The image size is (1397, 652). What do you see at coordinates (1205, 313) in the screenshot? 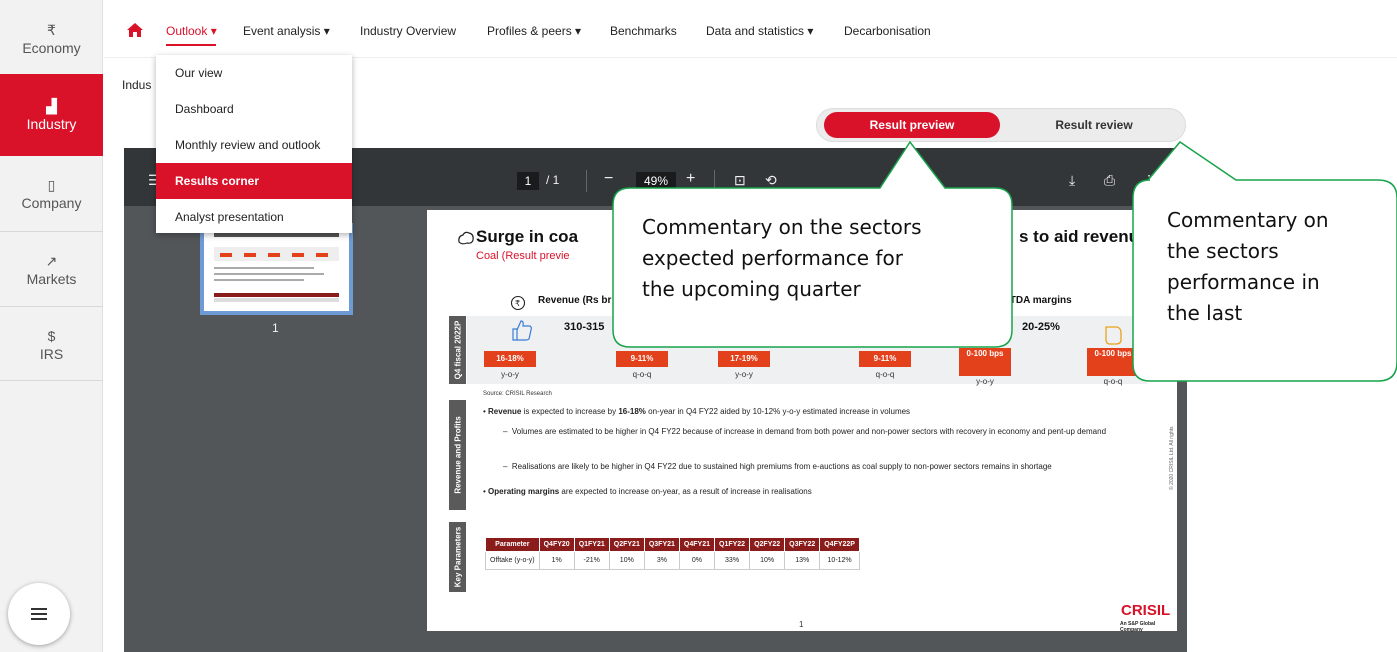
I see `callout-line: the last` at bounding box center [1205, 313].